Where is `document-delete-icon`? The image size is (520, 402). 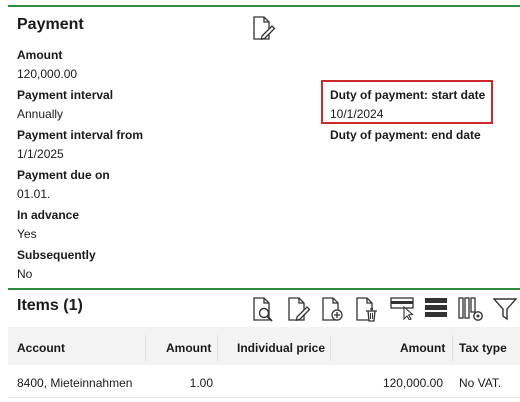
document-delete-icon is located at coordinates (367, 309).